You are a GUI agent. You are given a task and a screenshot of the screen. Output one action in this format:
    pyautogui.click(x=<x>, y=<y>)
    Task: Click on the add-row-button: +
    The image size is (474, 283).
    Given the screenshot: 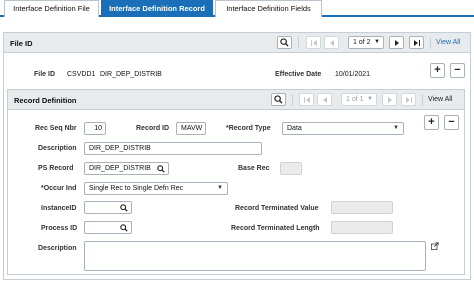 What is the action you would take?
    pyautogui.click(x=437, y=70)
    